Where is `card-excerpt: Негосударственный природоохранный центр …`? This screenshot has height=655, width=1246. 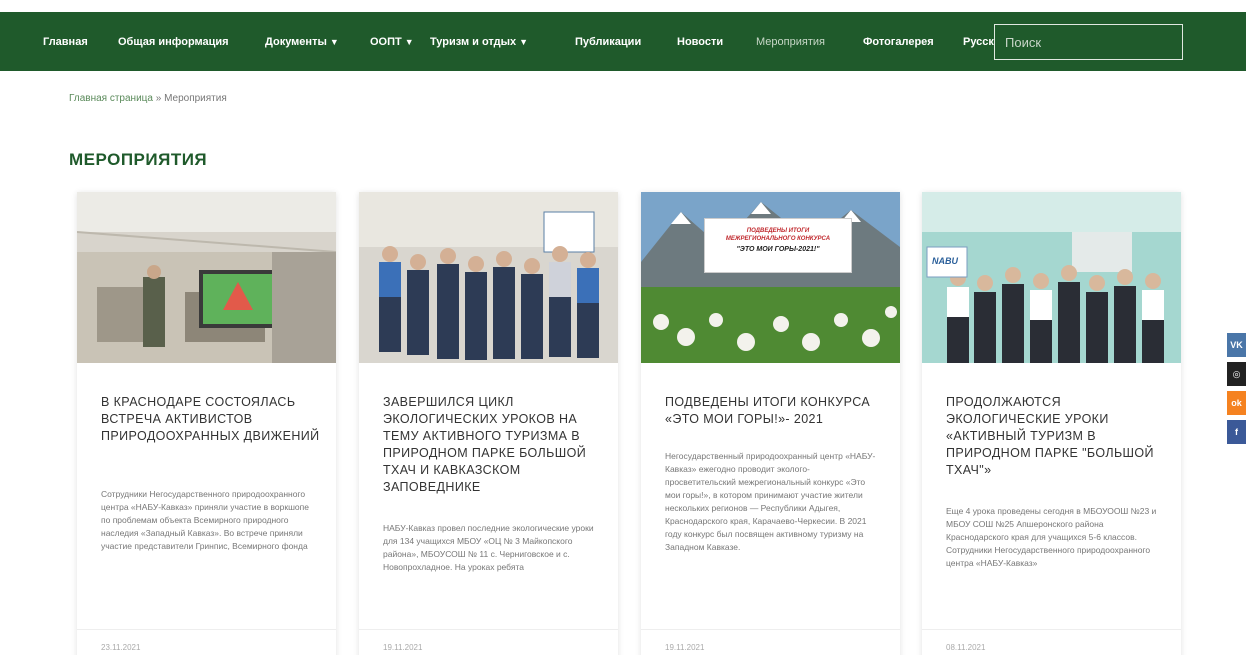
card-excerpt: Негосударственный природоохранный центр … is located at coordinates (770, 501).